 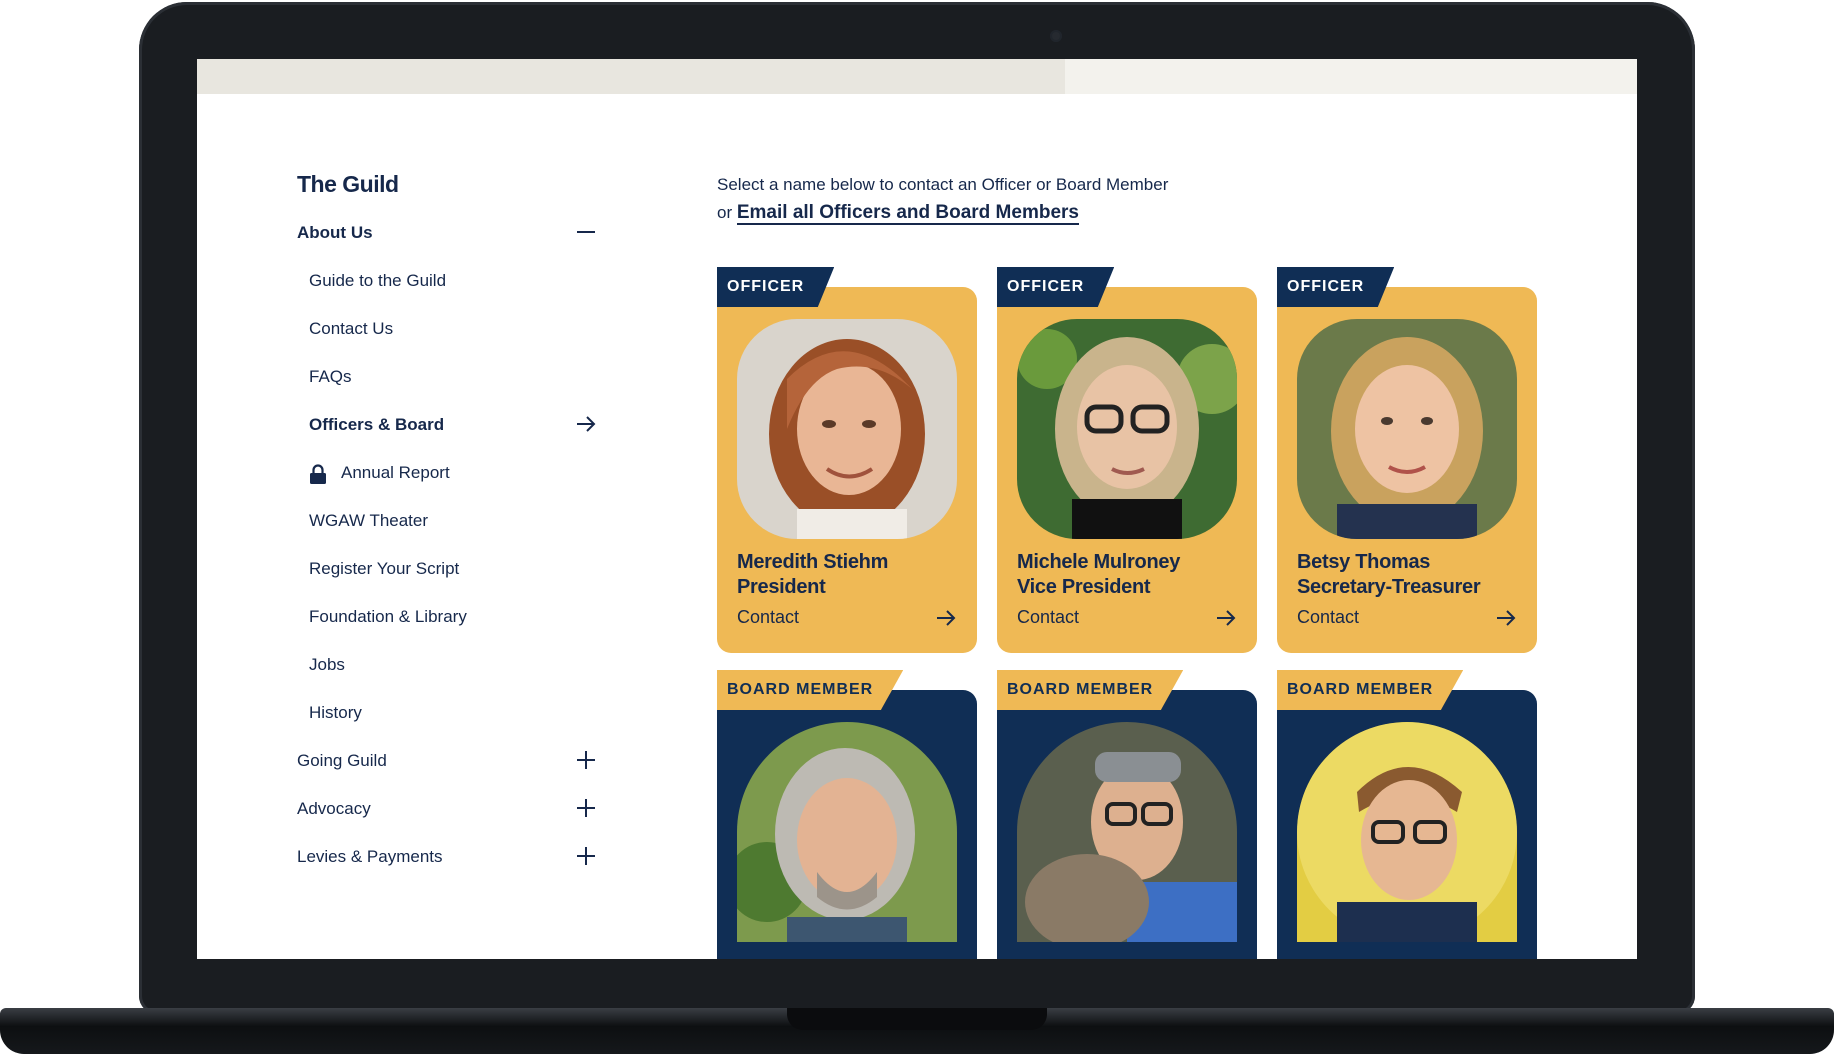 What do you see at coordinates (1099, 562) in the screenshot?
I see `officer-name: Michele Mulroney` at bounding box center [1099, 562].